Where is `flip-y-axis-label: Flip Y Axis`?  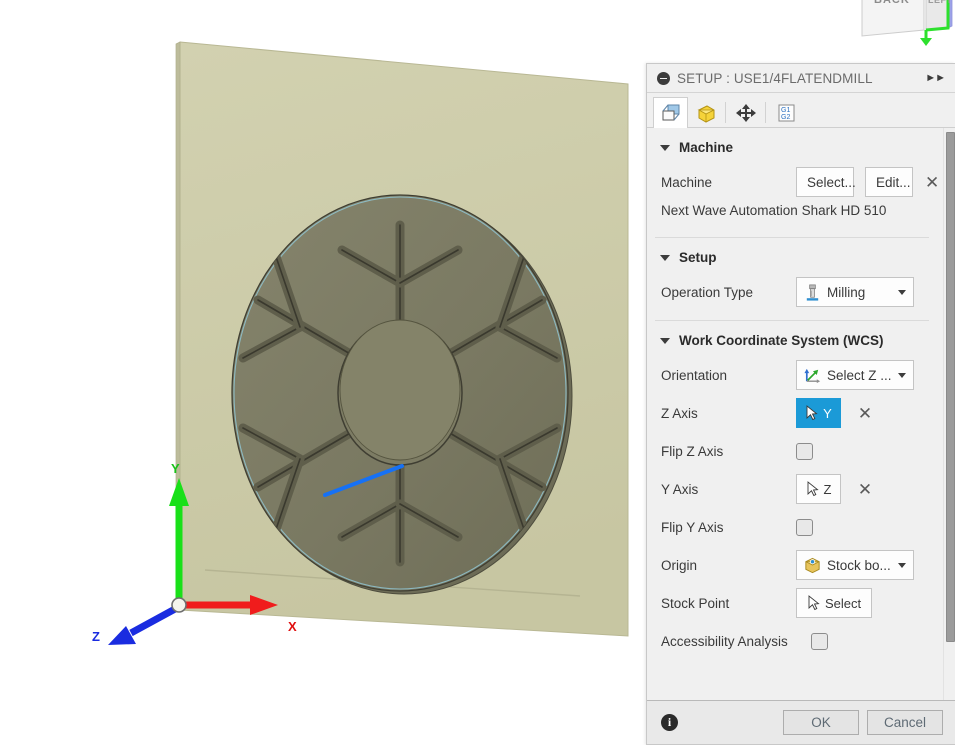 flip-y-axis-label: Flip Y Axis is located at coordinates (692, 527).